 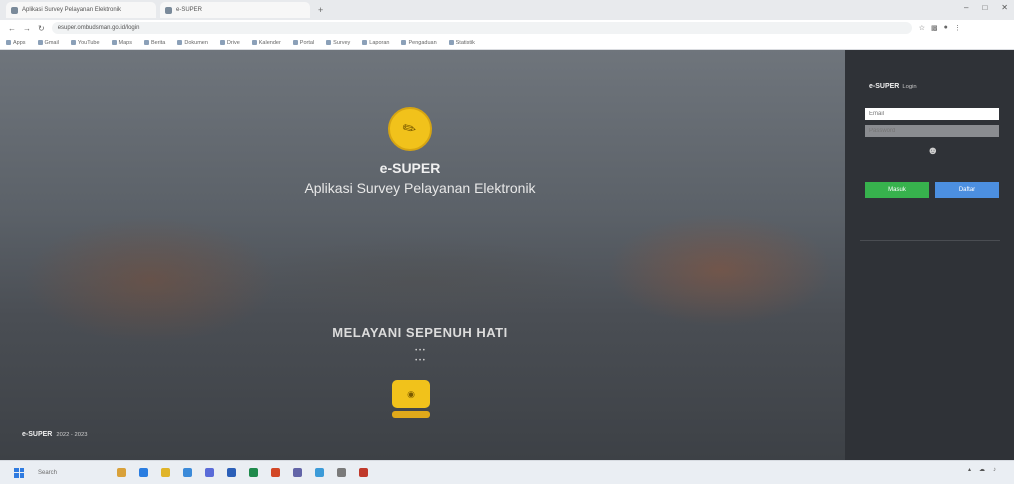 What do you see at coordinates (121, 43) in the screenshot?
I see `bookmark-item: Maps` at bounding box center [121, 43].